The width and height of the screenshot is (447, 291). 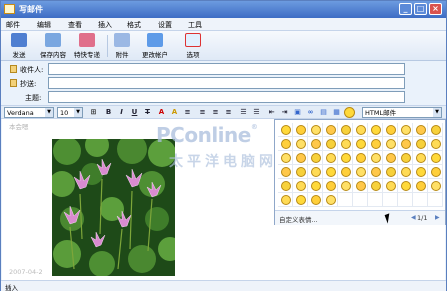 What do you see at coordinates (271, 112) in the screenshot?
I see `outdent-icon: ⇤` at bounding box center [271, 112].